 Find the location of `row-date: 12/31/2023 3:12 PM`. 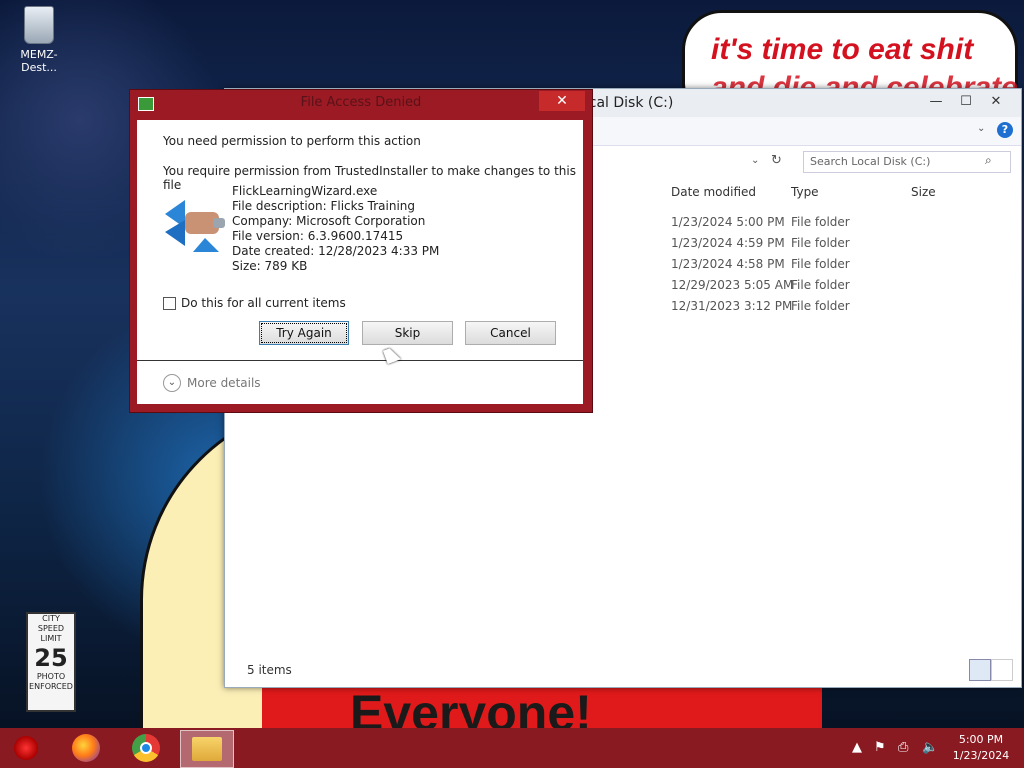

row-date: 12/31/2023 3:12 PM is located at coordinates (732, 306).